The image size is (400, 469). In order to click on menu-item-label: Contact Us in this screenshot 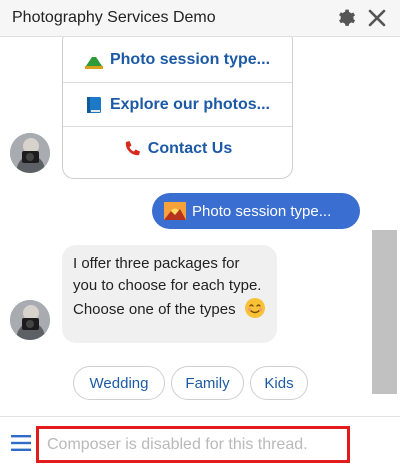, I will do `click(190, 148)`.